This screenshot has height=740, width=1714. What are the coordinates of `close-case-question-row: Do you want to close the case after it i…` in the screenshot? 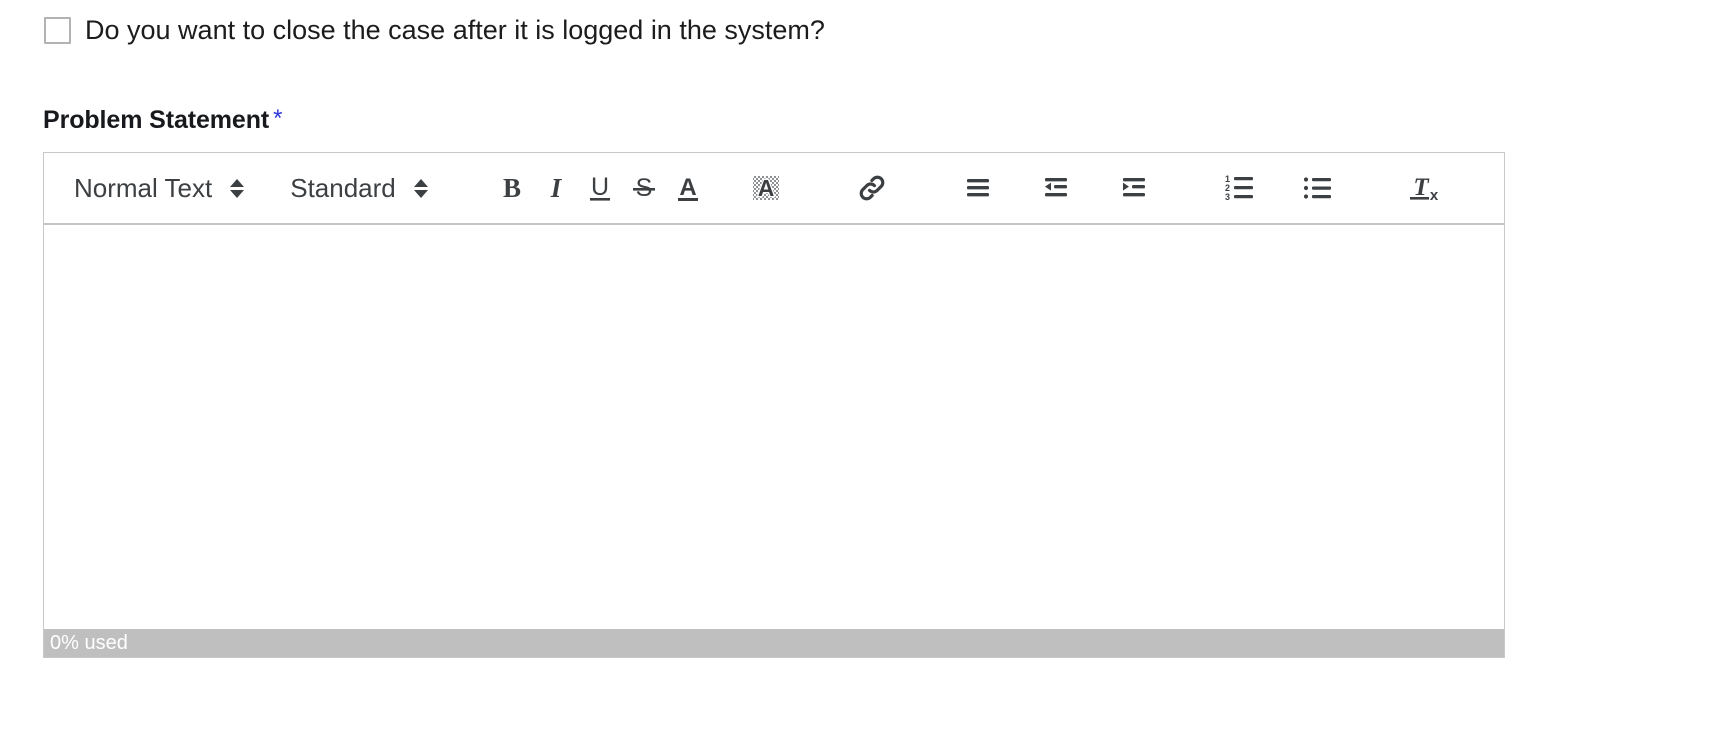 It's located at (434, 30).